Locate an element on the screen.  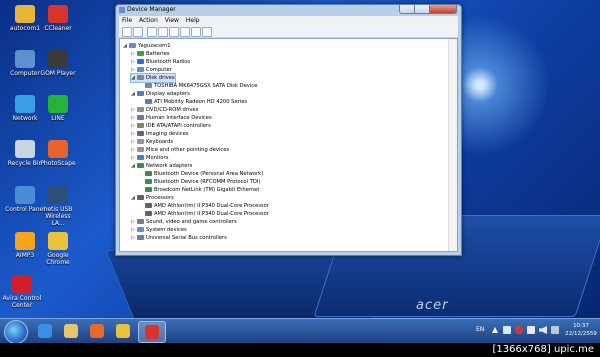
recycle-bin-icon is located at coordinates (25, 149).